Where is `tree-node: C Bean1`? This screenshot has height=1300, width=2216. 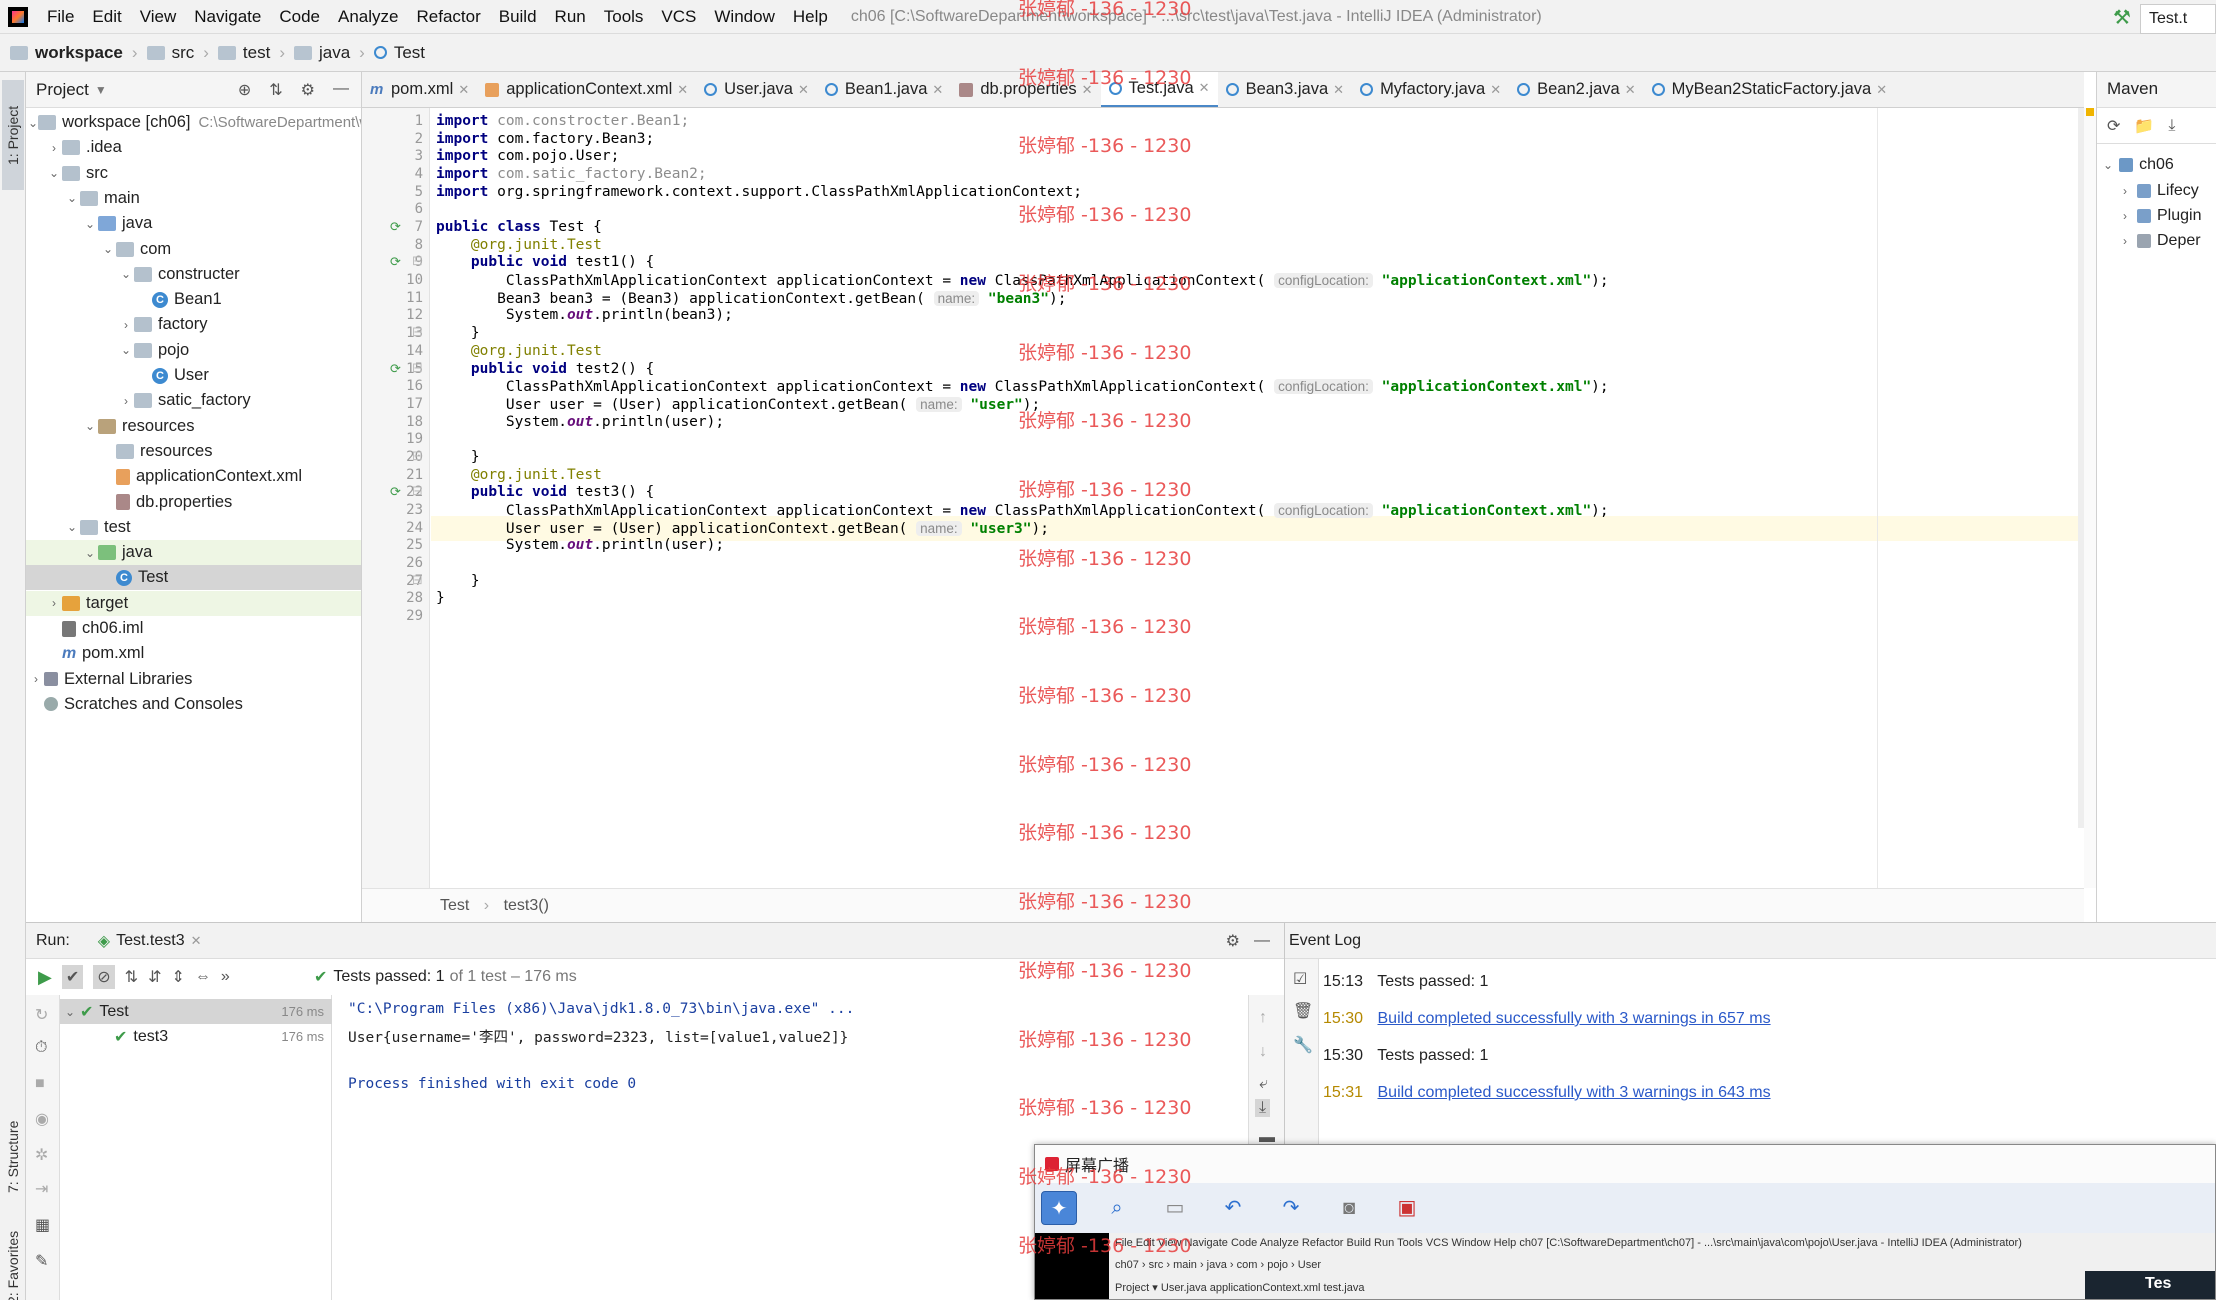
tree-node: C Bean1 is located at coordinates (193, 299).